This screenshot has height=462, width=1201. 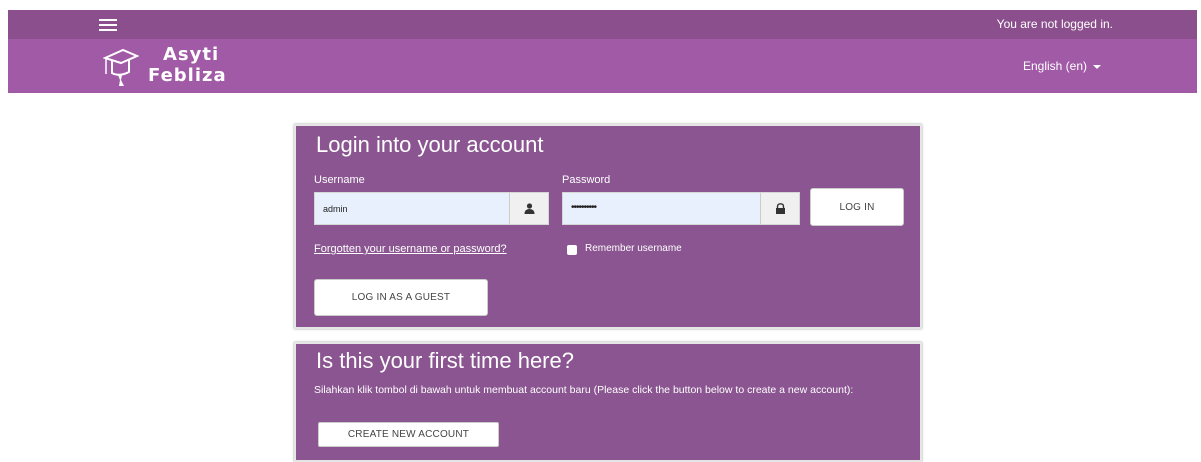 What do you see at coordinates (602, 66) in the screenshot?
I see `brand-bar: Asyti Febliza English (en)` at bounding box center [602, 66].